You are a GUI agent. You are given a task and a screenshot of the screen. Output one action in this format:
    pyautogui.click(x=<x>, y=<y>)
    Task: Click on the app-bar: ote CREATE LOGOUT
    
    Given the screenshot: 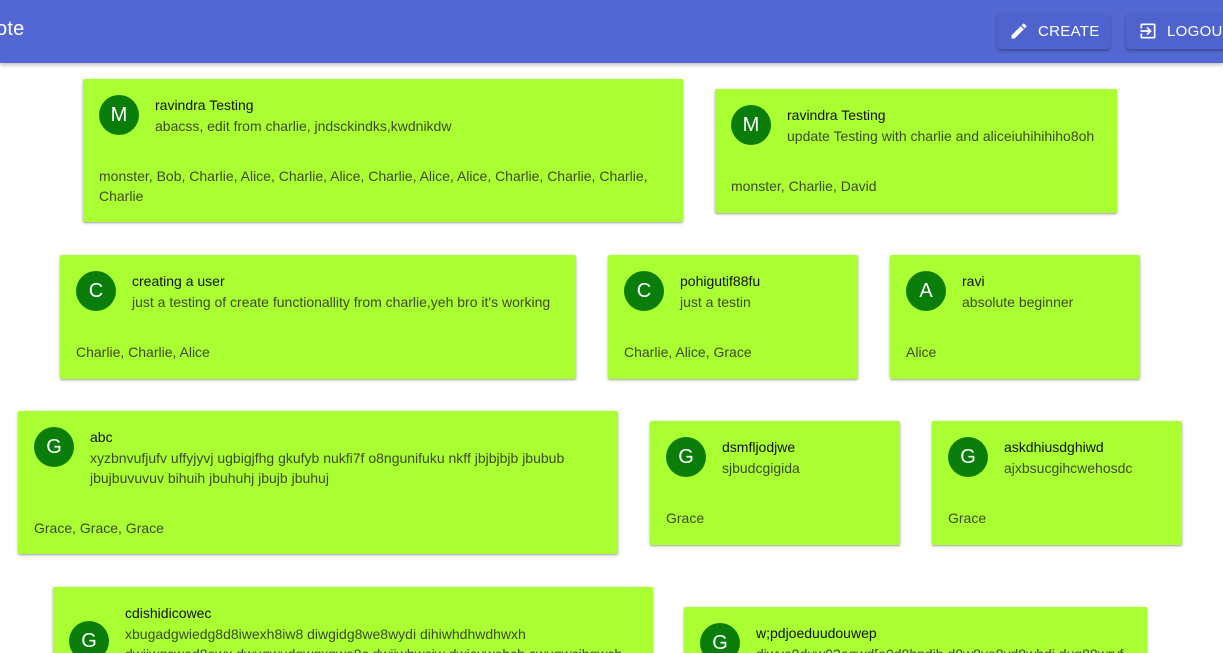 What is the action you would take?
    pyautogui.click(x=611, y=31)
    